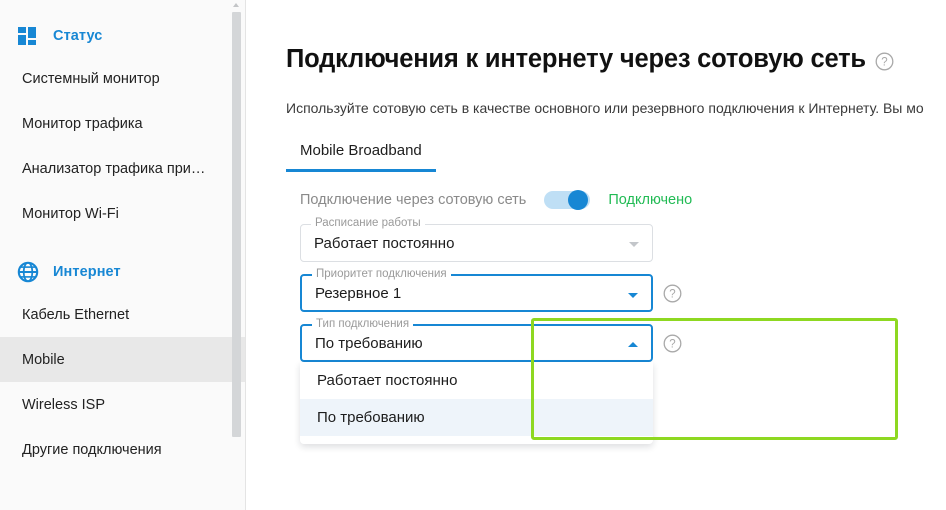 Image resolution: width=946 pixels, height=510 pixels. Describe the element at coordinates (87, 272) in the screenshot. I see `sidebar-group-internet-label: Интернет` at that location.